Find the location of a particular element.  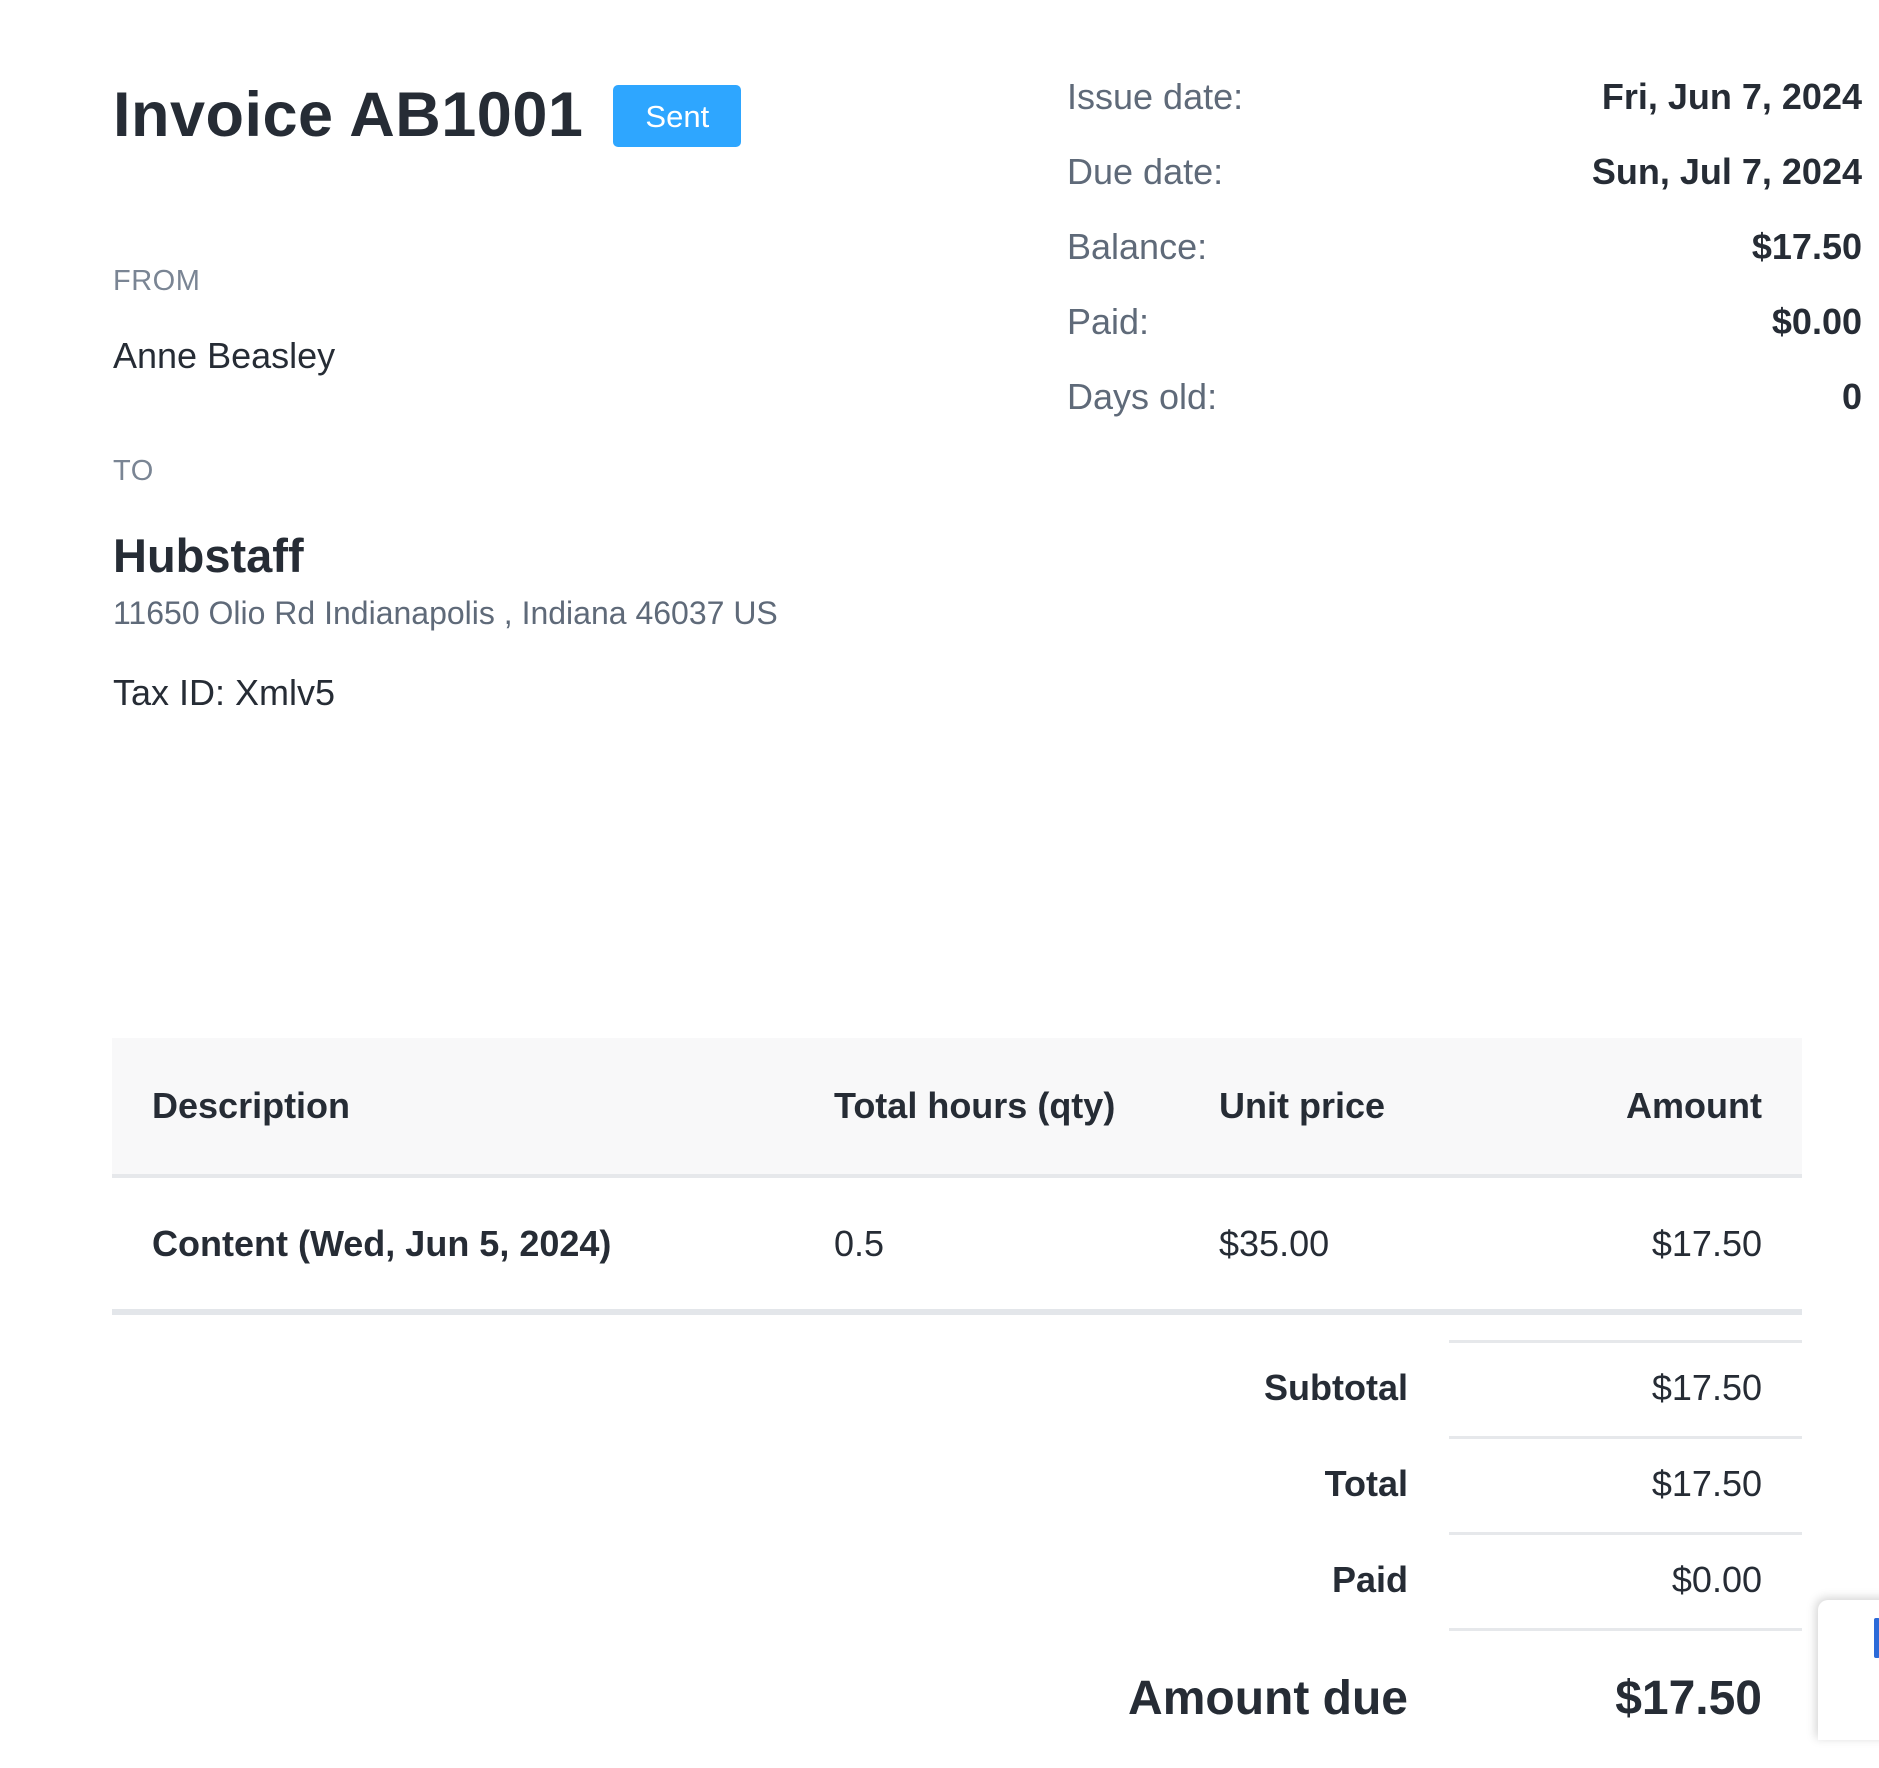

invoice-title: Invoice AB1001 is located at coordinates (348, 115).